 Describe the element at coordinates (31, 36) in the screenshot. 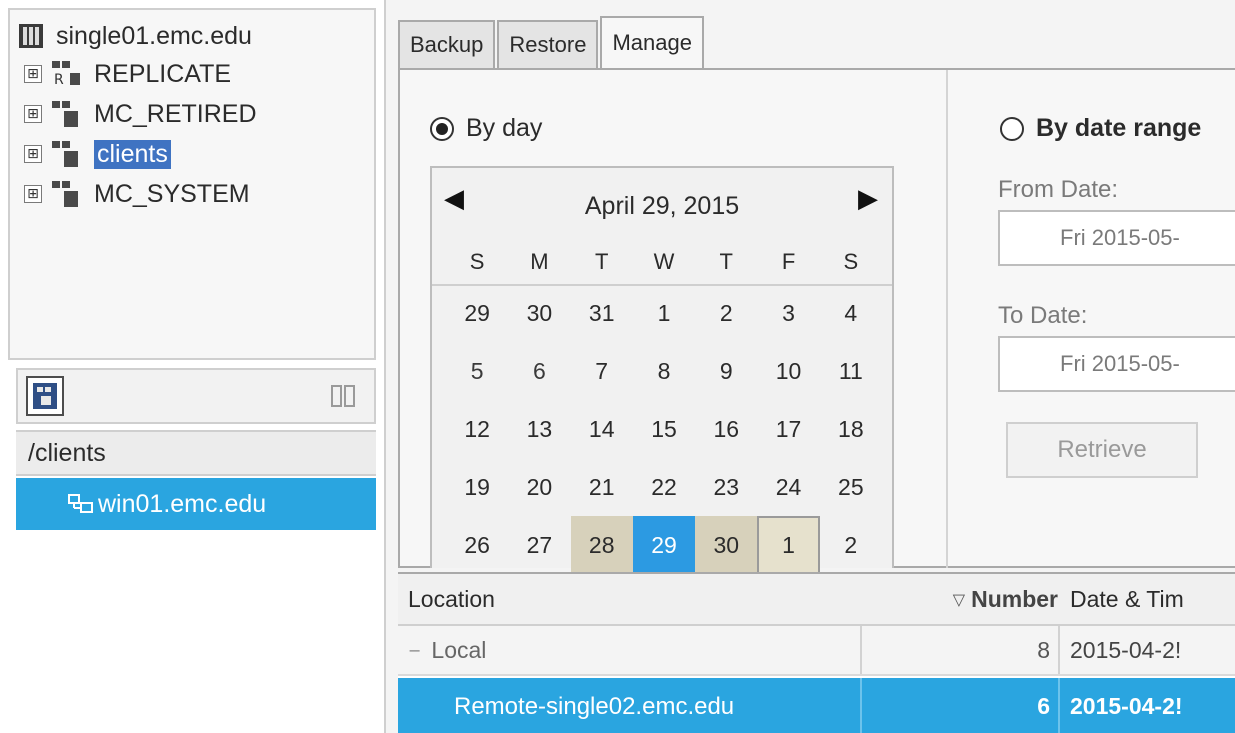

I see `server-root-icon` at that location.